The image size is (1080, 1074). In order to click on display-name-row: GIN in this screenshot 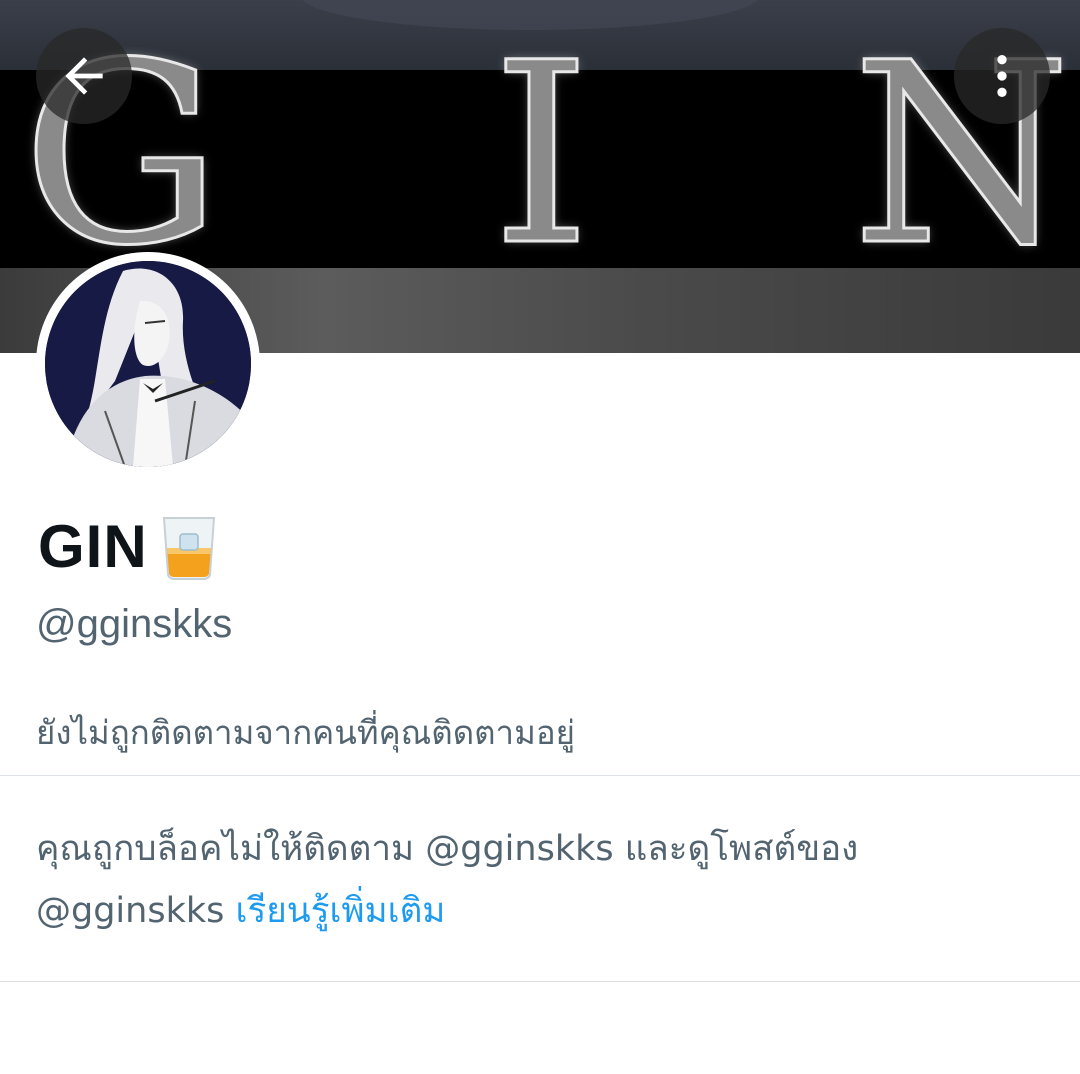, I will do `click(129, 546)`.